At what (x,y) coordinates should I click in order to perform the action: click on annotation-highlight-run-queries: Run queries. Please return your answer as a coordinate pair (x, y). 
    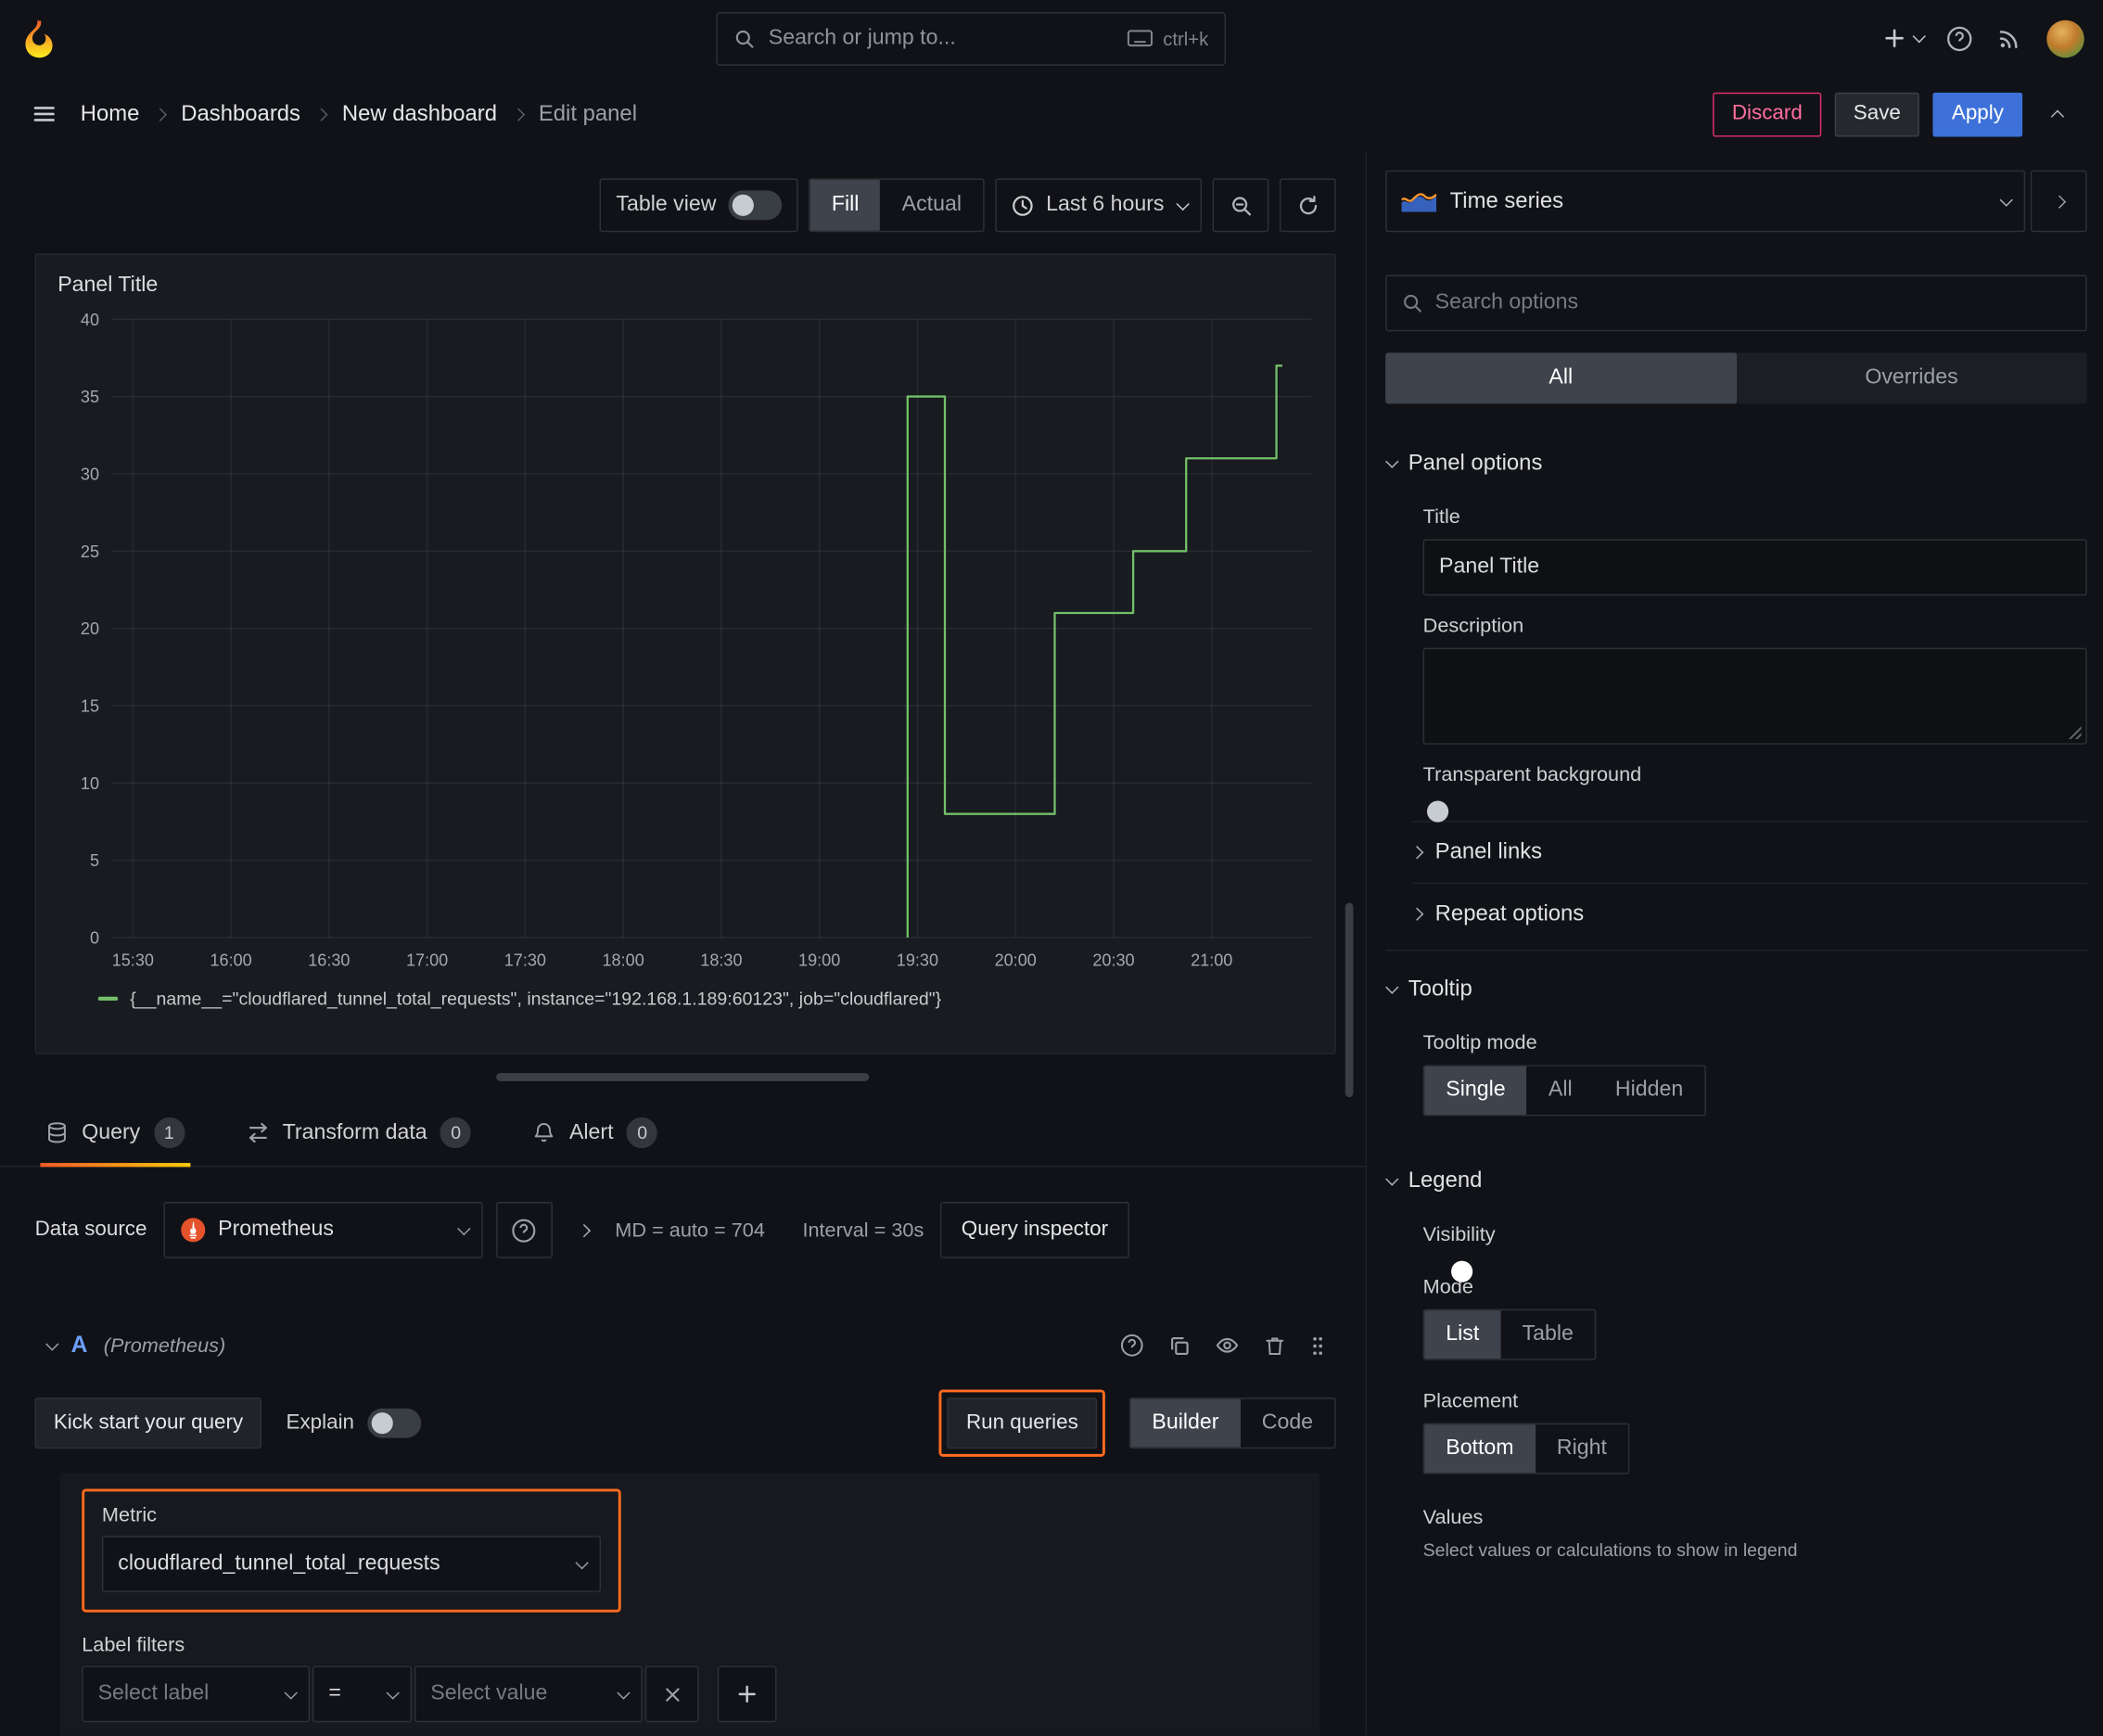
    Looking at the image, I should click on (1022, 1423).